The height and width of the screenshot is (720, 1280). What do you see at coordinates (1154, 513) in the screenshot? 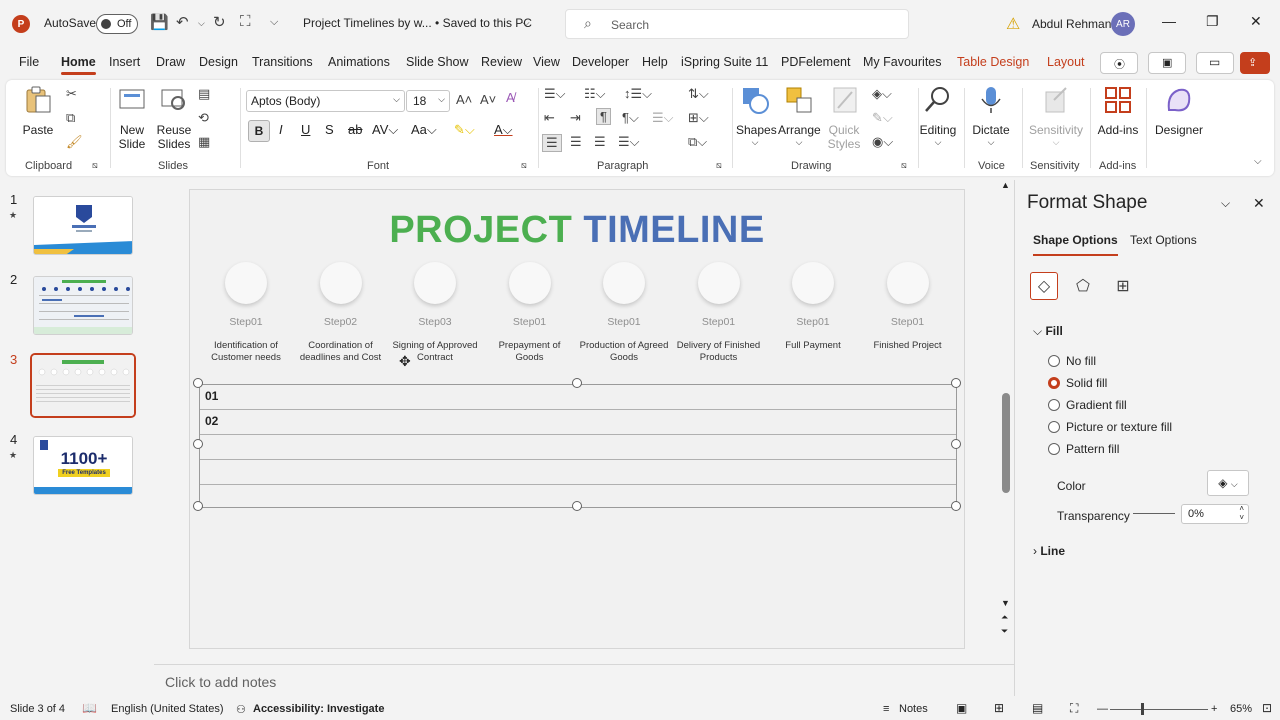
I see `transparency-slider` at bounding box center [1154, 513].